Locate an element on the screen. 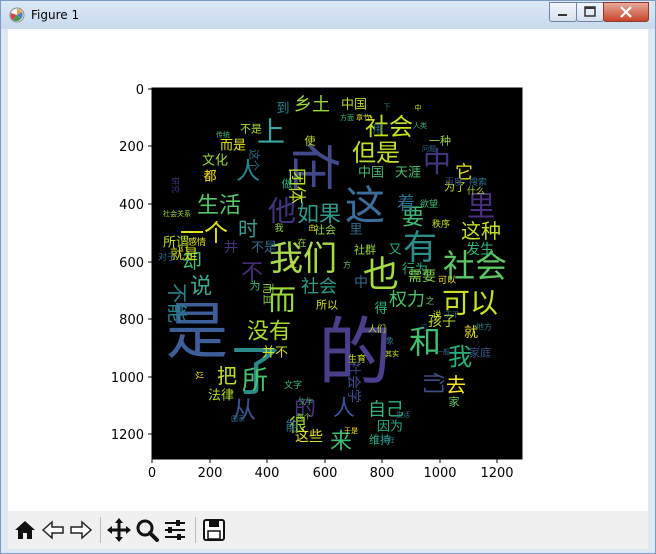 Image resolution: width=656 pixels, height=554 pixels. wordcloud-word: 其实 is located at coordinates (392, 353).